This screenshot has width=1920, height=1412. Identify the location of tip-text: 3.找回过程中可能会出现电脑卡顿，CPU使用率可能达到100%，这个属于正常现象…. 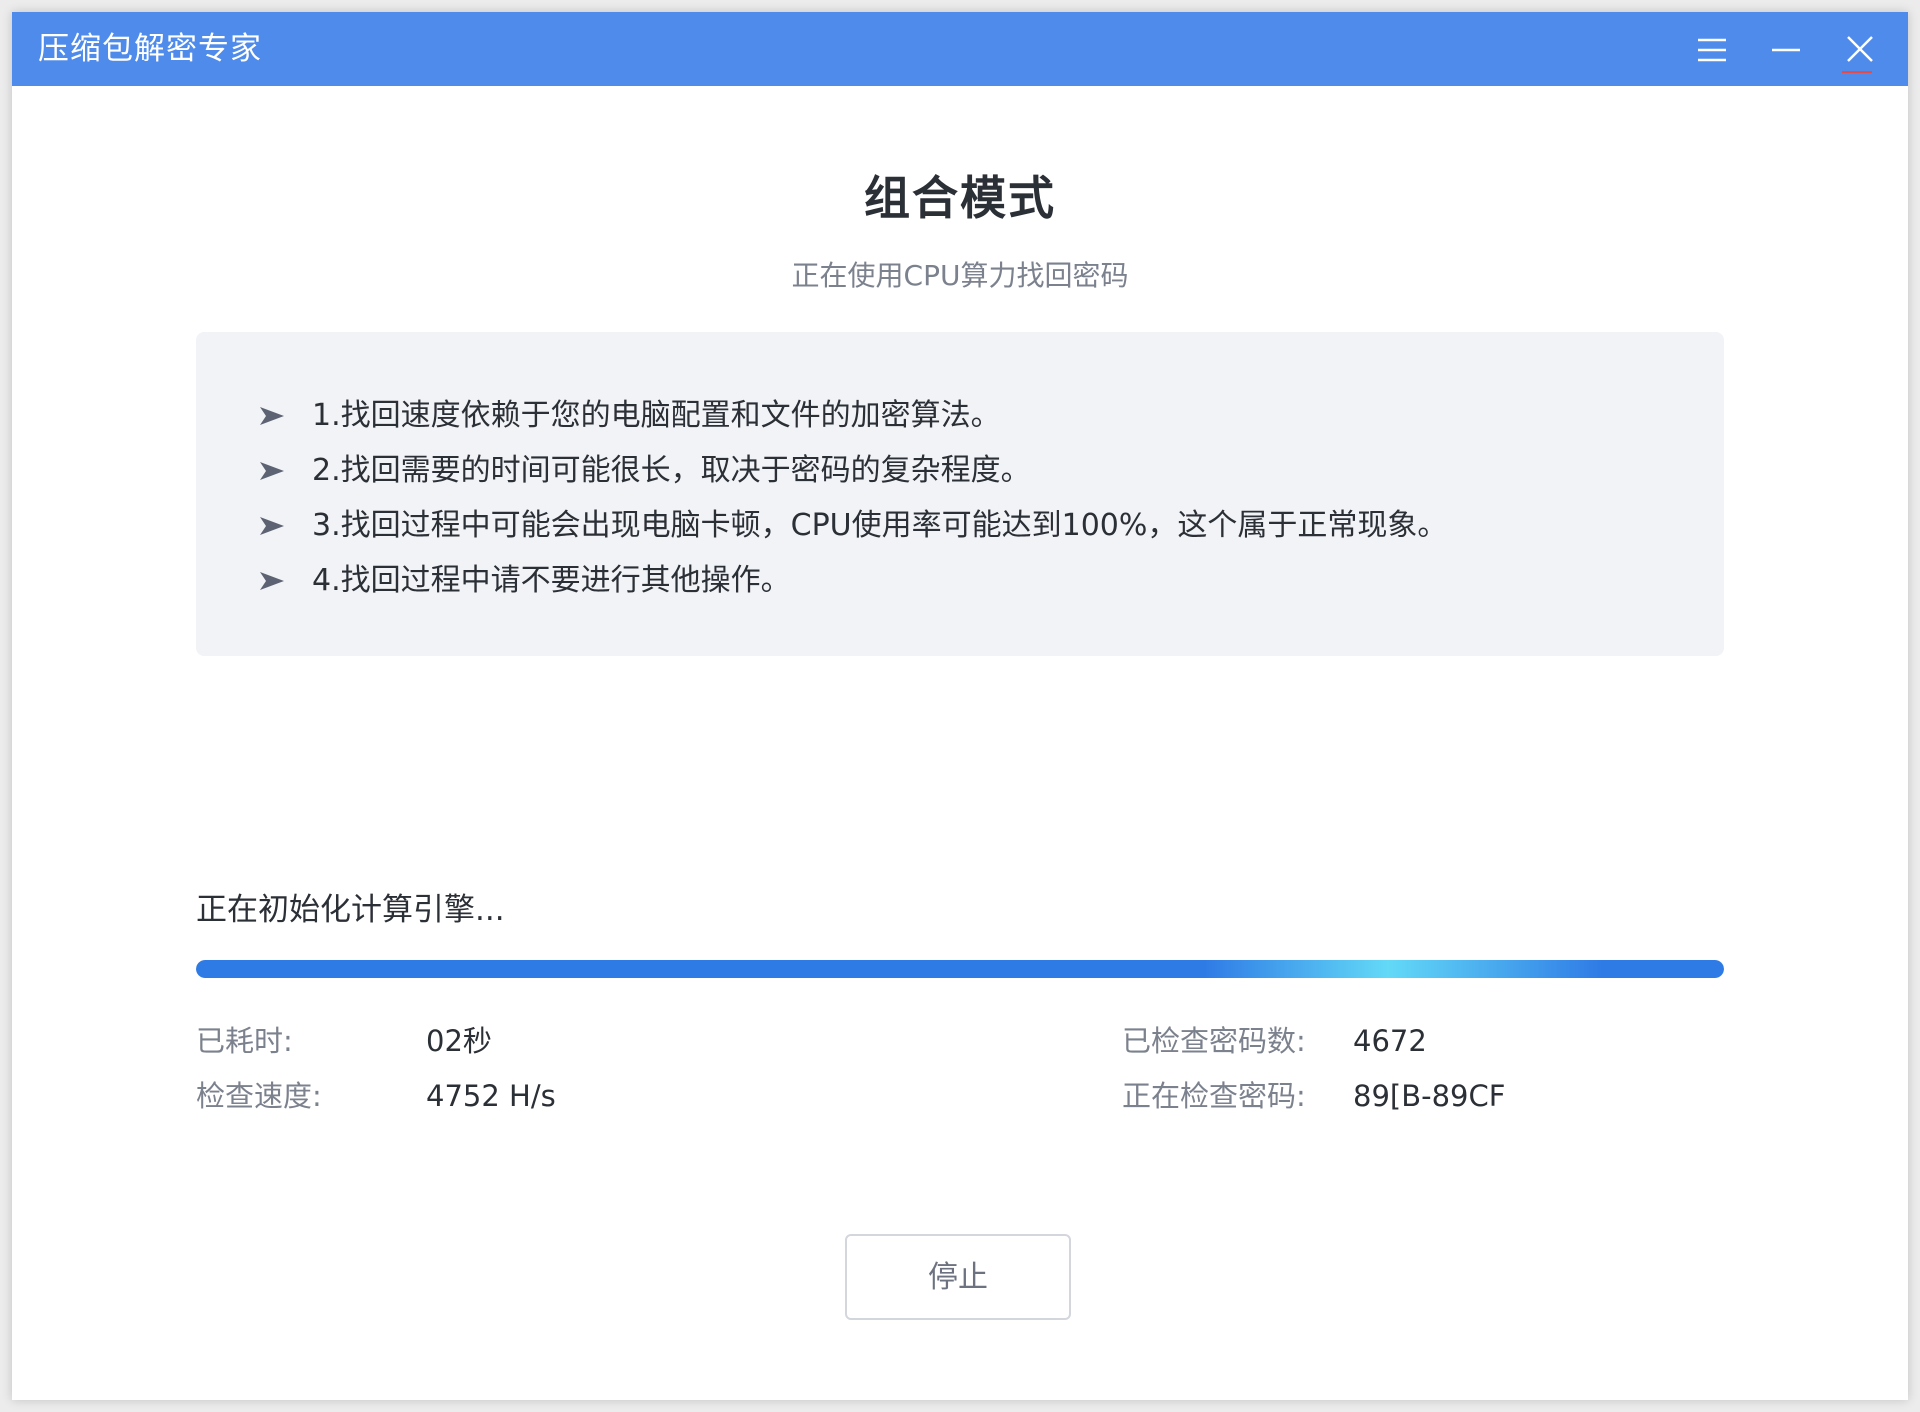
(880, 525).